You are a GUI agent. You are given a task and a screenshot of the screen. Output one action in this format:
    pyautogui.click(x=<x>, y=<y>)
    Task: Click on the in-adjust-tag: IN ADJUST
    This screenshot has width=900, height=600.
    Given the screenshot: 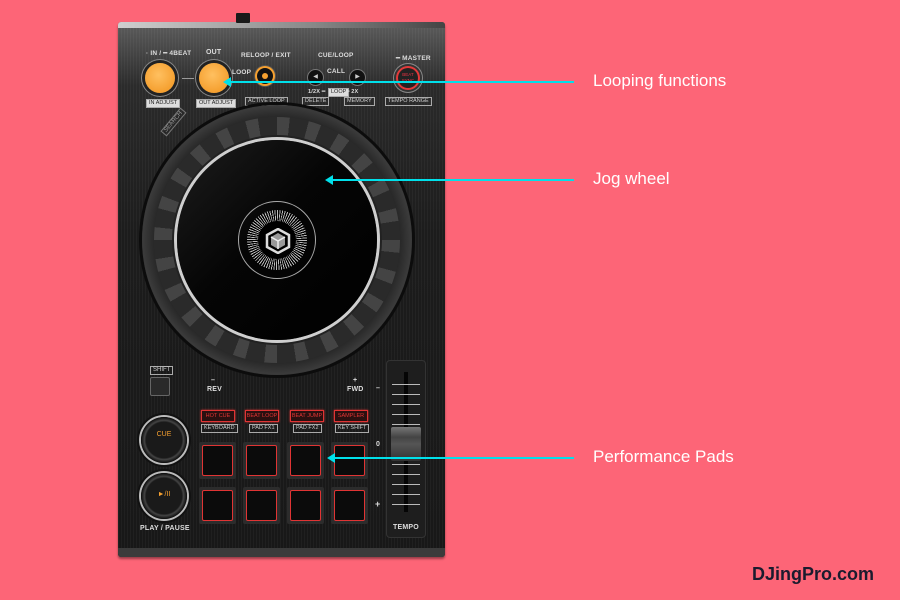 What is the action you would take?
    pyautogui.click(x=163, y=103)
    